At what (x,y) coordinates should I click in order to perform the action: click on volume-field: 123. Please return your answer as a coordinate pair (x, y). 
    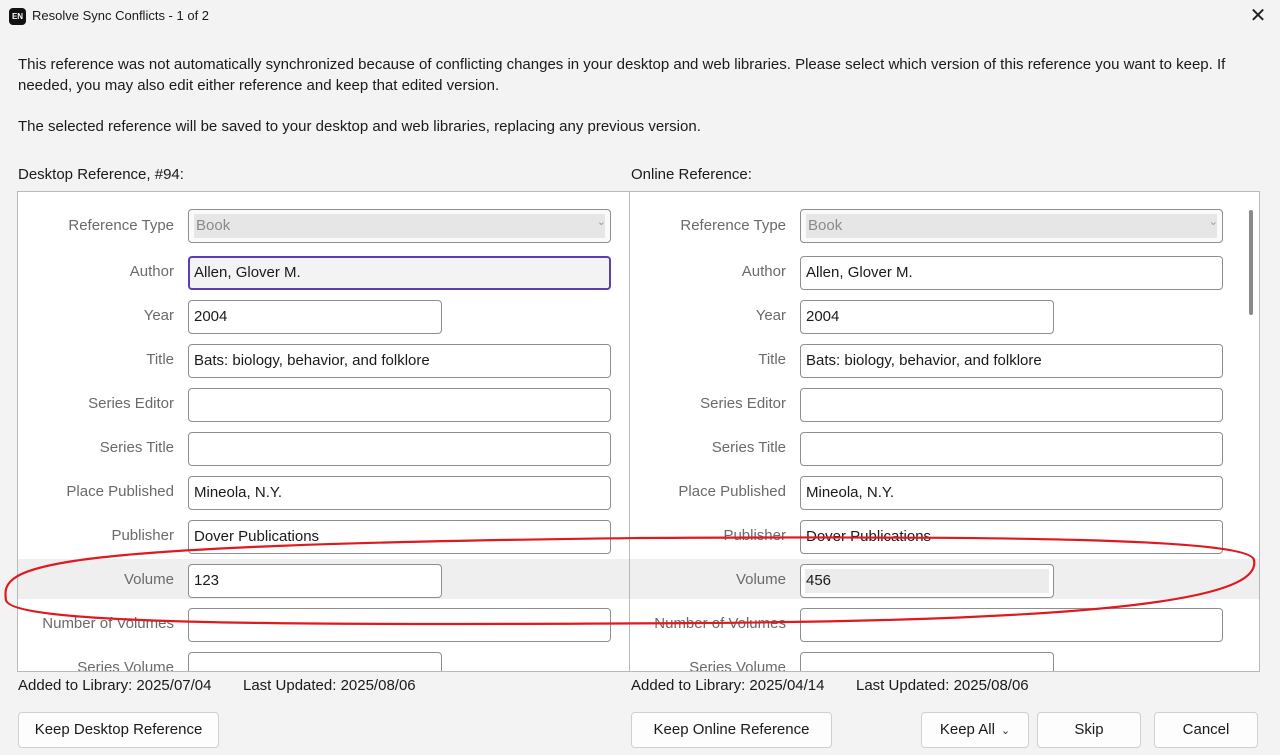
    Looking at the image, I should click on (315, 581).